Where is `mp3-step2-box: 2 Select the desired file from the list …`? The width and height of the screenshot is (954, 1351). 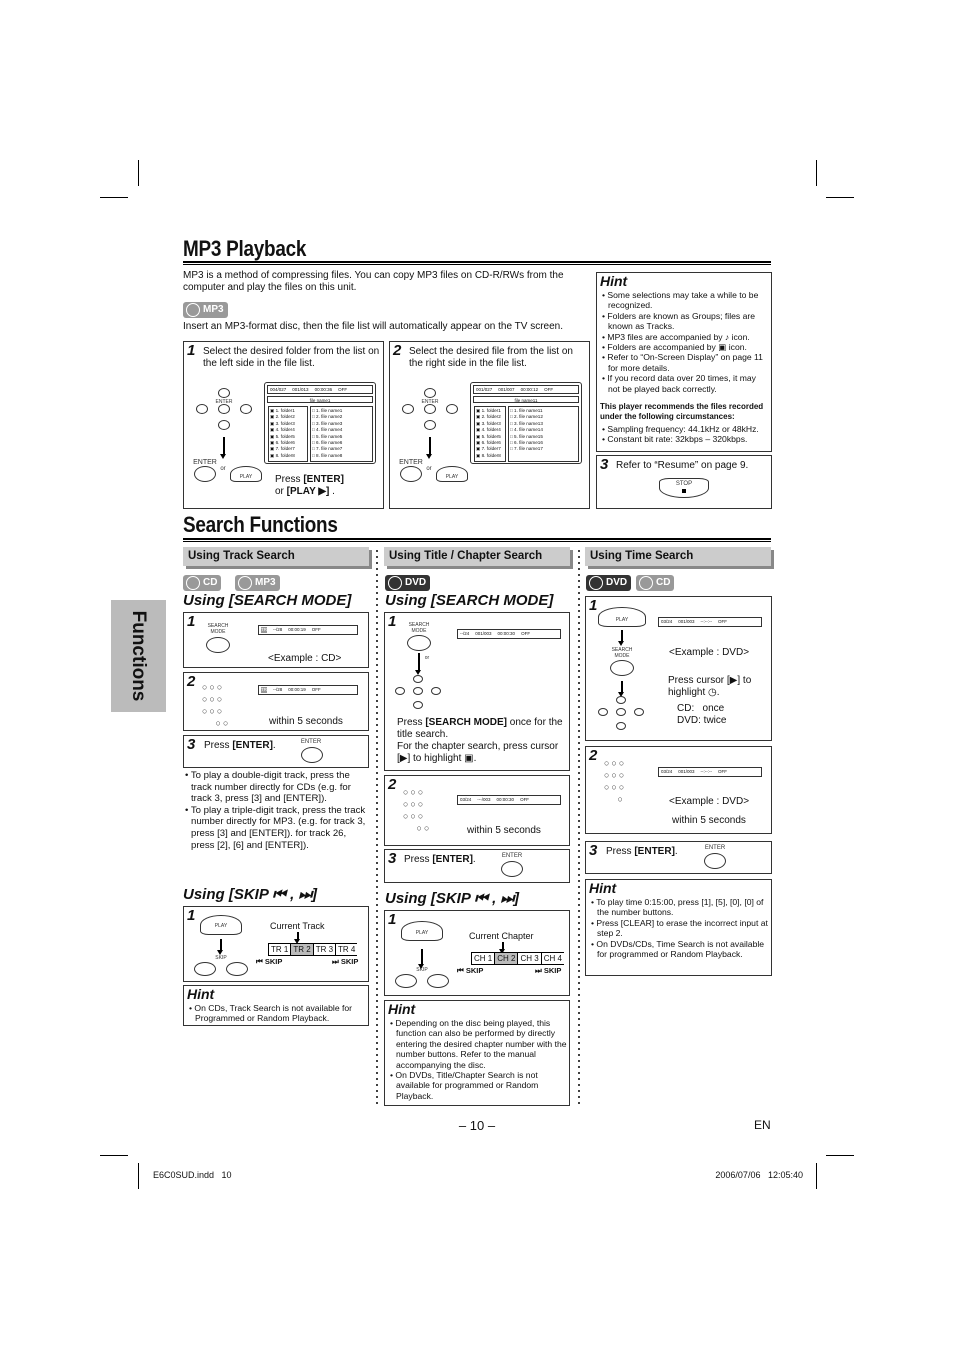
mp3-step2-box: 2 Select the desired file from the list … is located at coordinates (489, 425).